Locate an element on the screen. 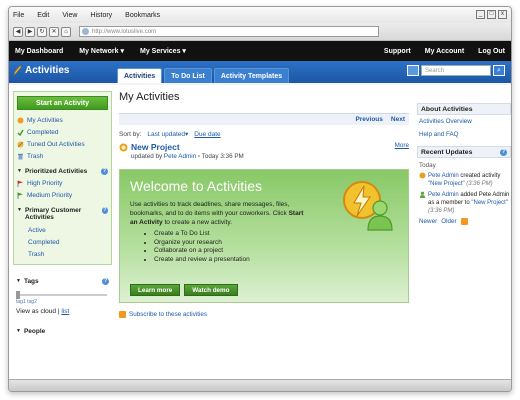 The width and height of the screenshot is (520, 400). more-link: More is located at coordinates (402, 145).